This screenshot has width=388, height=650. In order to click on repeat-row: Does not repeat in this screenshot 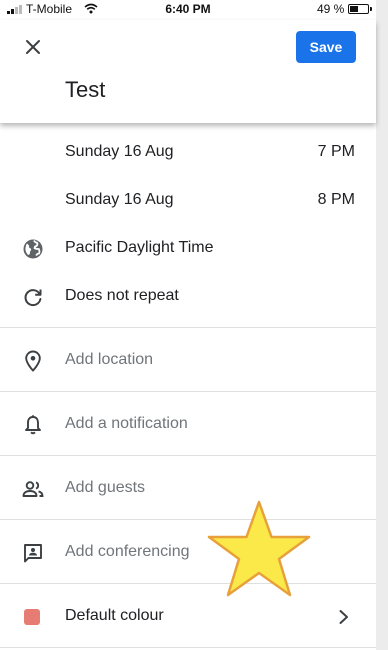, I will do `click(188, 297)`.